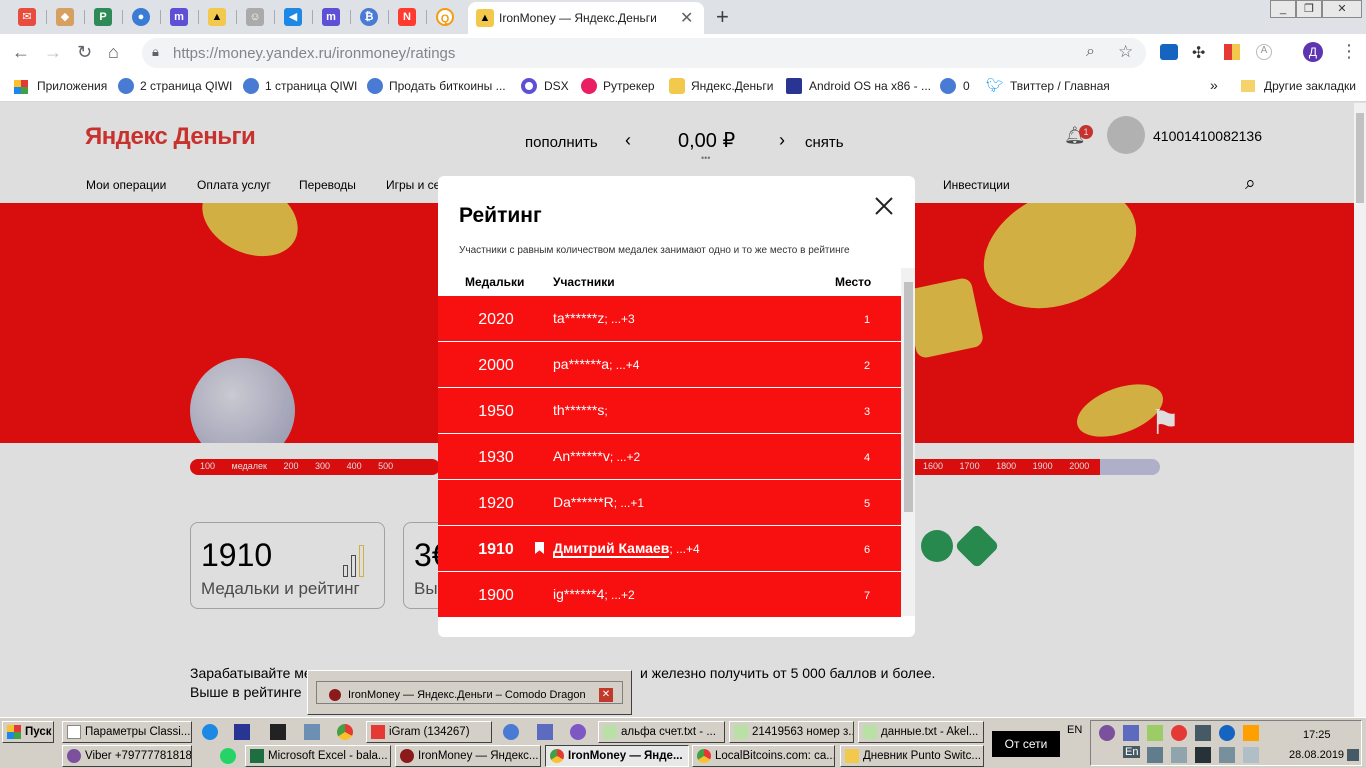 The image size is (1366, 768). What do you see at coordinates (732, 86) in the screenshot?
I see `bookmark-yandex-money: Яндекс.Деньги` at bounding box center [732, 86].